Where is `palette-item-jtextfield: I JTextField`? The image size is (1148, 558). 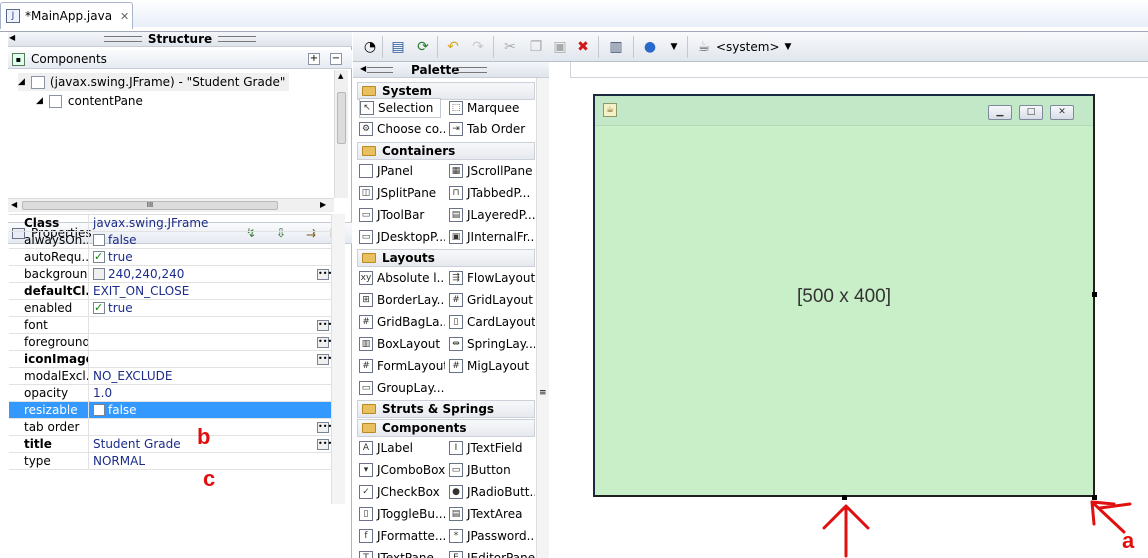 palette-item-jtextfield: I JTextField is located at coordinates (492, 448).